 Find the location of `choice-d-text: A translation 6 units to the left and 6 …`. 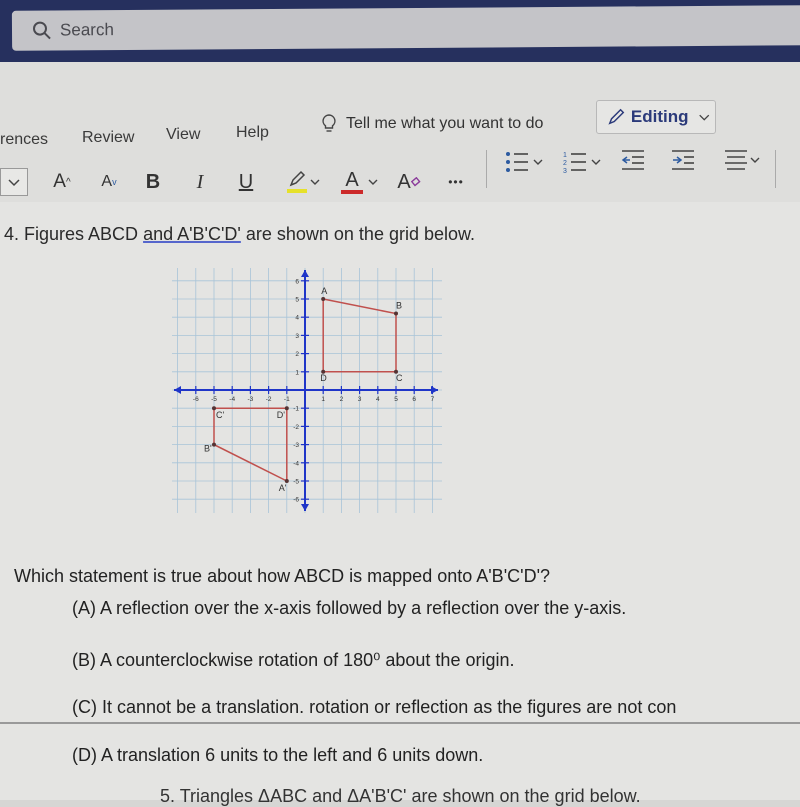

choice-d-text: A translation 6 units to the left and 6 … is located at coordinates (292, 755).